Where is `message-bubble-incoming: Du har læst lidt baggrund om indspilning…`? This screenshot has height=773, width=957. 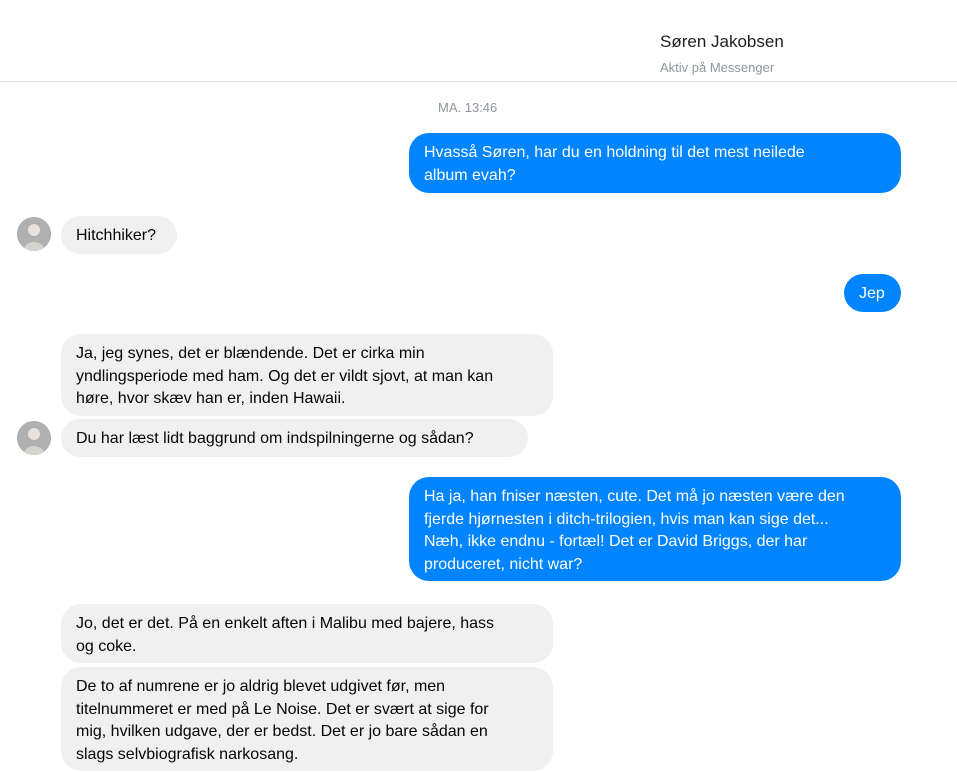
message-bubble-incoming: Du har læst lidt baggrund om indspilning… is located at coordinates (294, 438).